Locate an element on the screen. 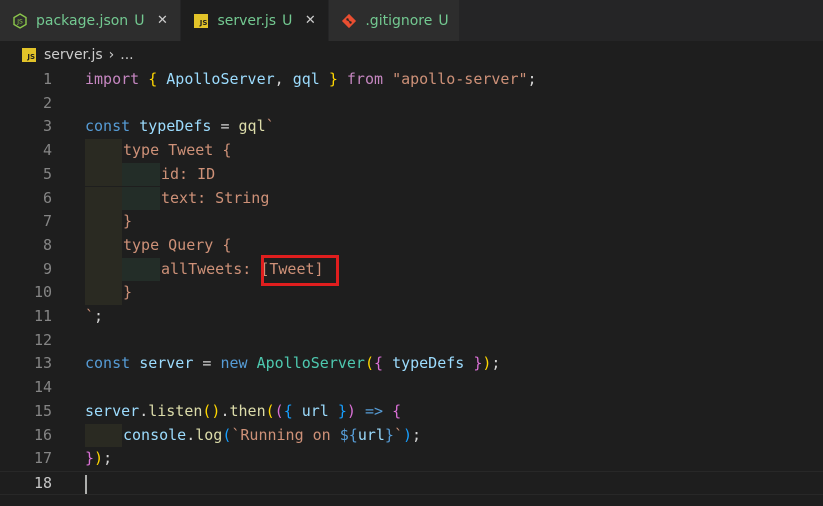 The height and width of the screenshot is (506, 823). line-number: 2 is located at coordinates (47, 102).